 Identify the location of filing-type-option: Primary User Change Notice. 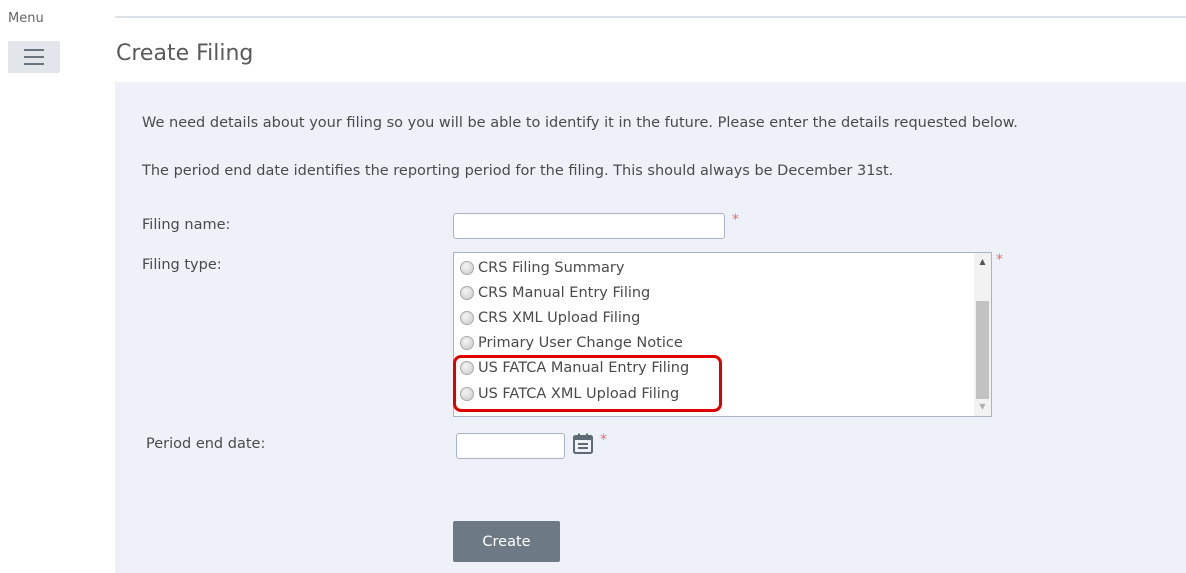
(571, 343).